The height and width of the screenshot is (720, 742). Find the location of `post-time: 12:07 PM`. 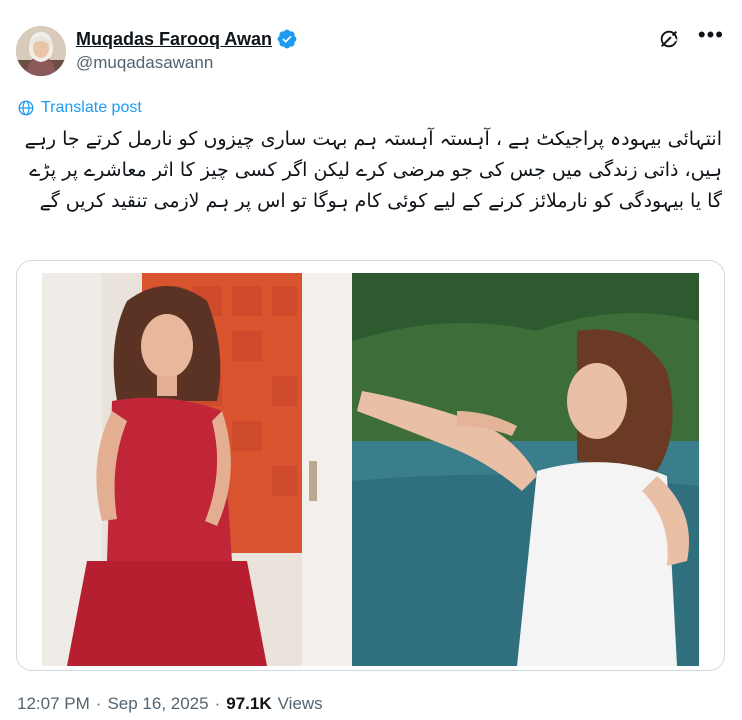

post-time: 12:07 PM is located at coordinates (53, 704).